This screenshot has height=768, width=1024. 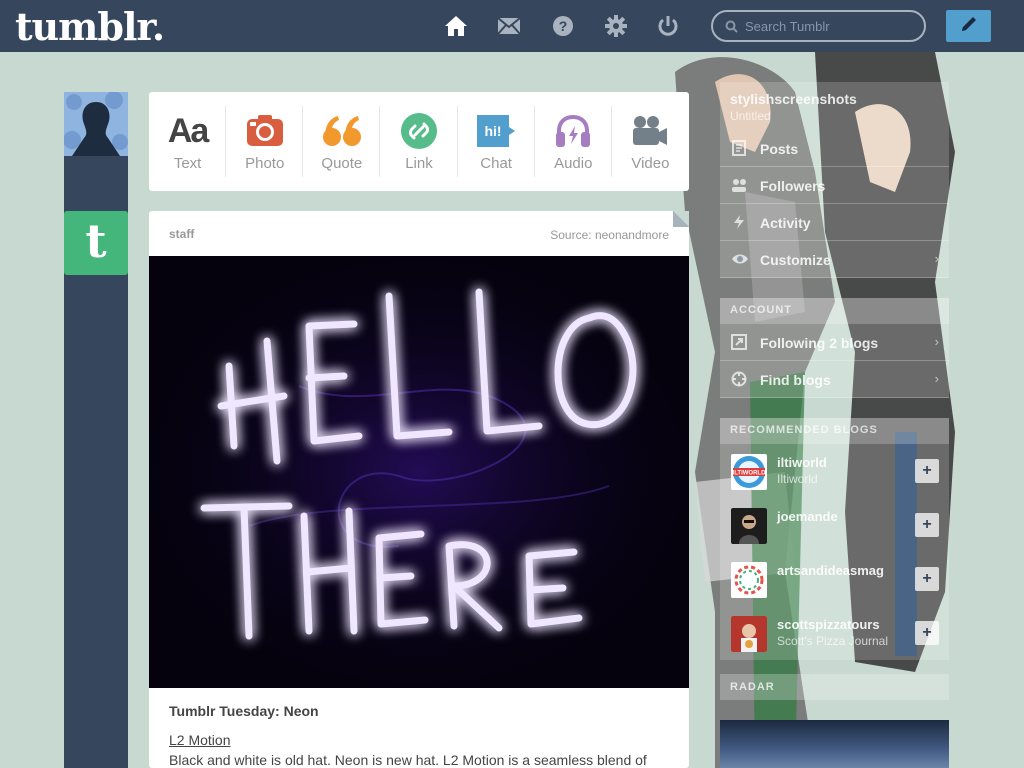 I want to click on post-type-quote: Quote, so click(x=342, y=141).